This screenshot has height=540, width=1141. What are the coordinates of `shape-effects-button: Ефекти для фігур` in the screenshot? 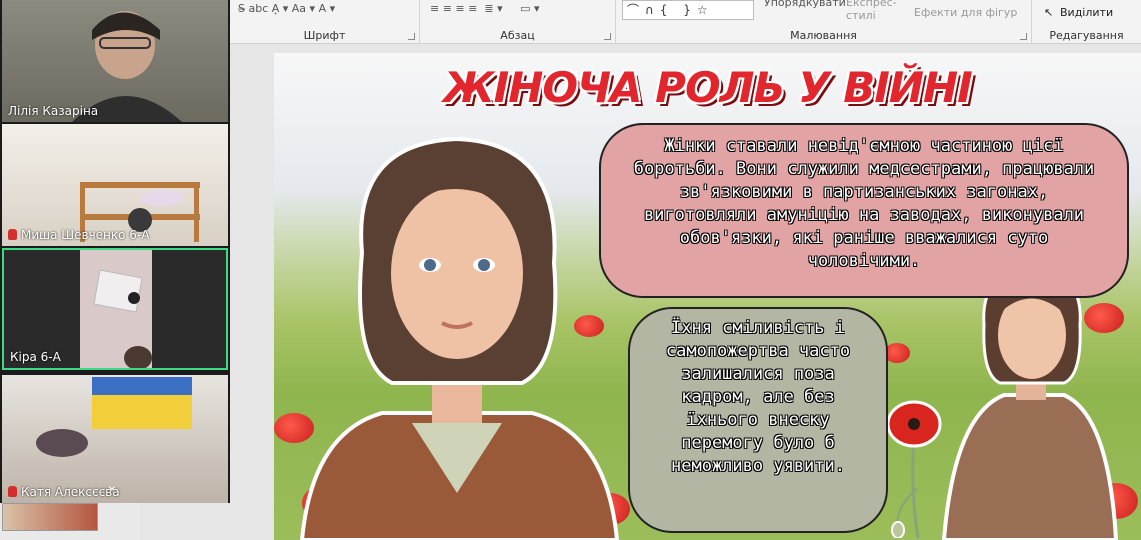 It's located at (965, 12).